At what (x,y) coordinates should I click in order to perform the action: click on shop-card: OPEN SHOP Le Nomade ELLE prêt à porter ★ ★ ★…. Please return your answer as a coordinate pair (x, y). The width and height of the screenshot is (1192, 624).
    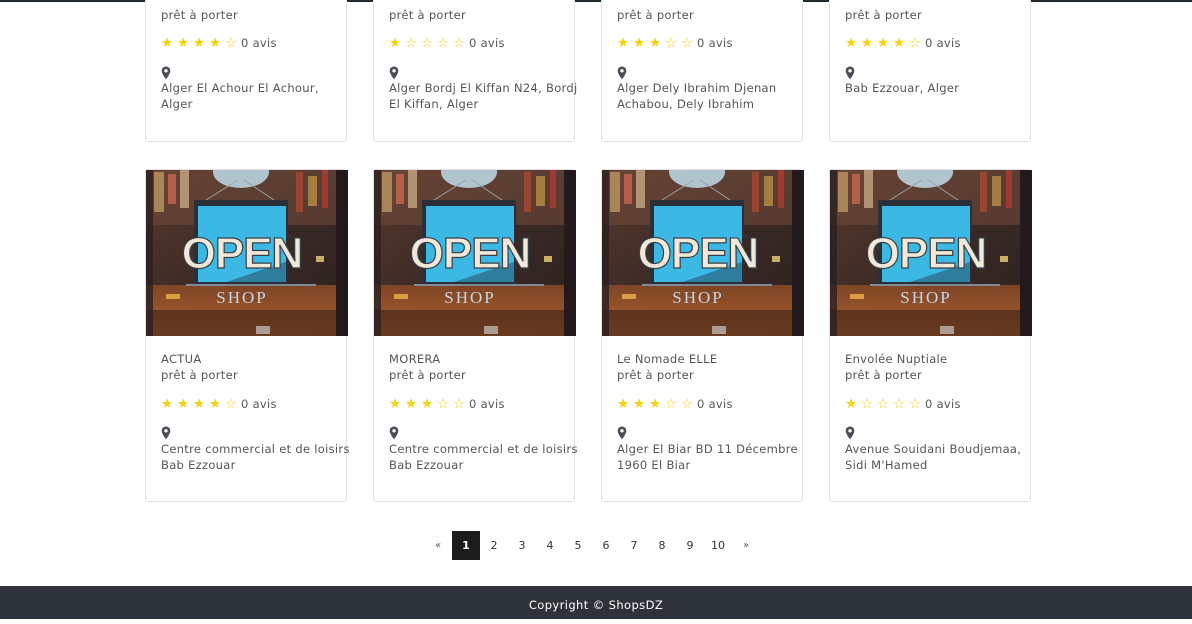
    Looking at the image, I should click on (702, 335).